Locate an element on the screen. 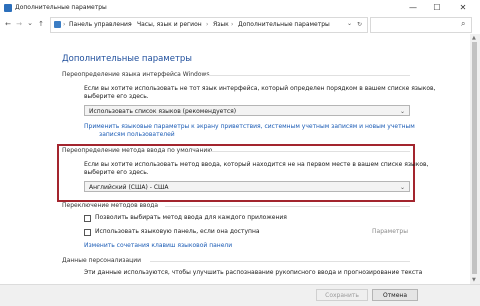 This screenshot has height=306, width=480. up-button: ↑ is located at coordinates (41, 24).